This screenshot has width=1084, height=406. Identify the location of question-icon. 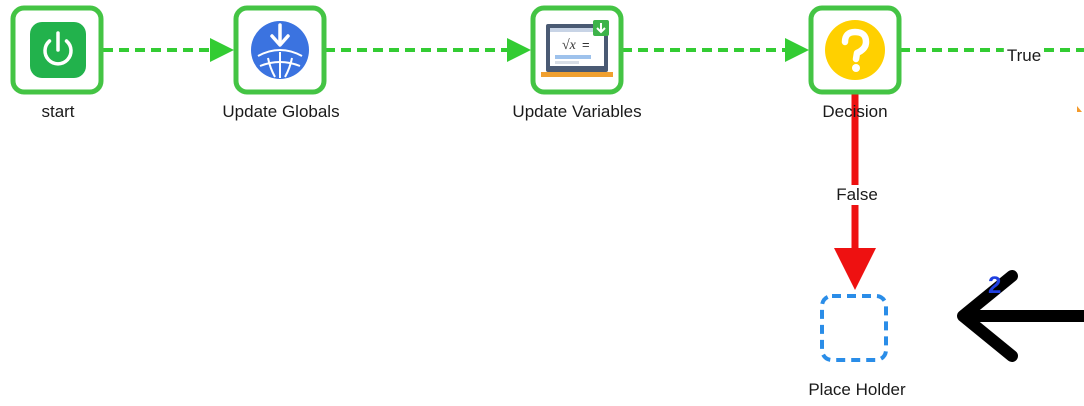
(855, 50).